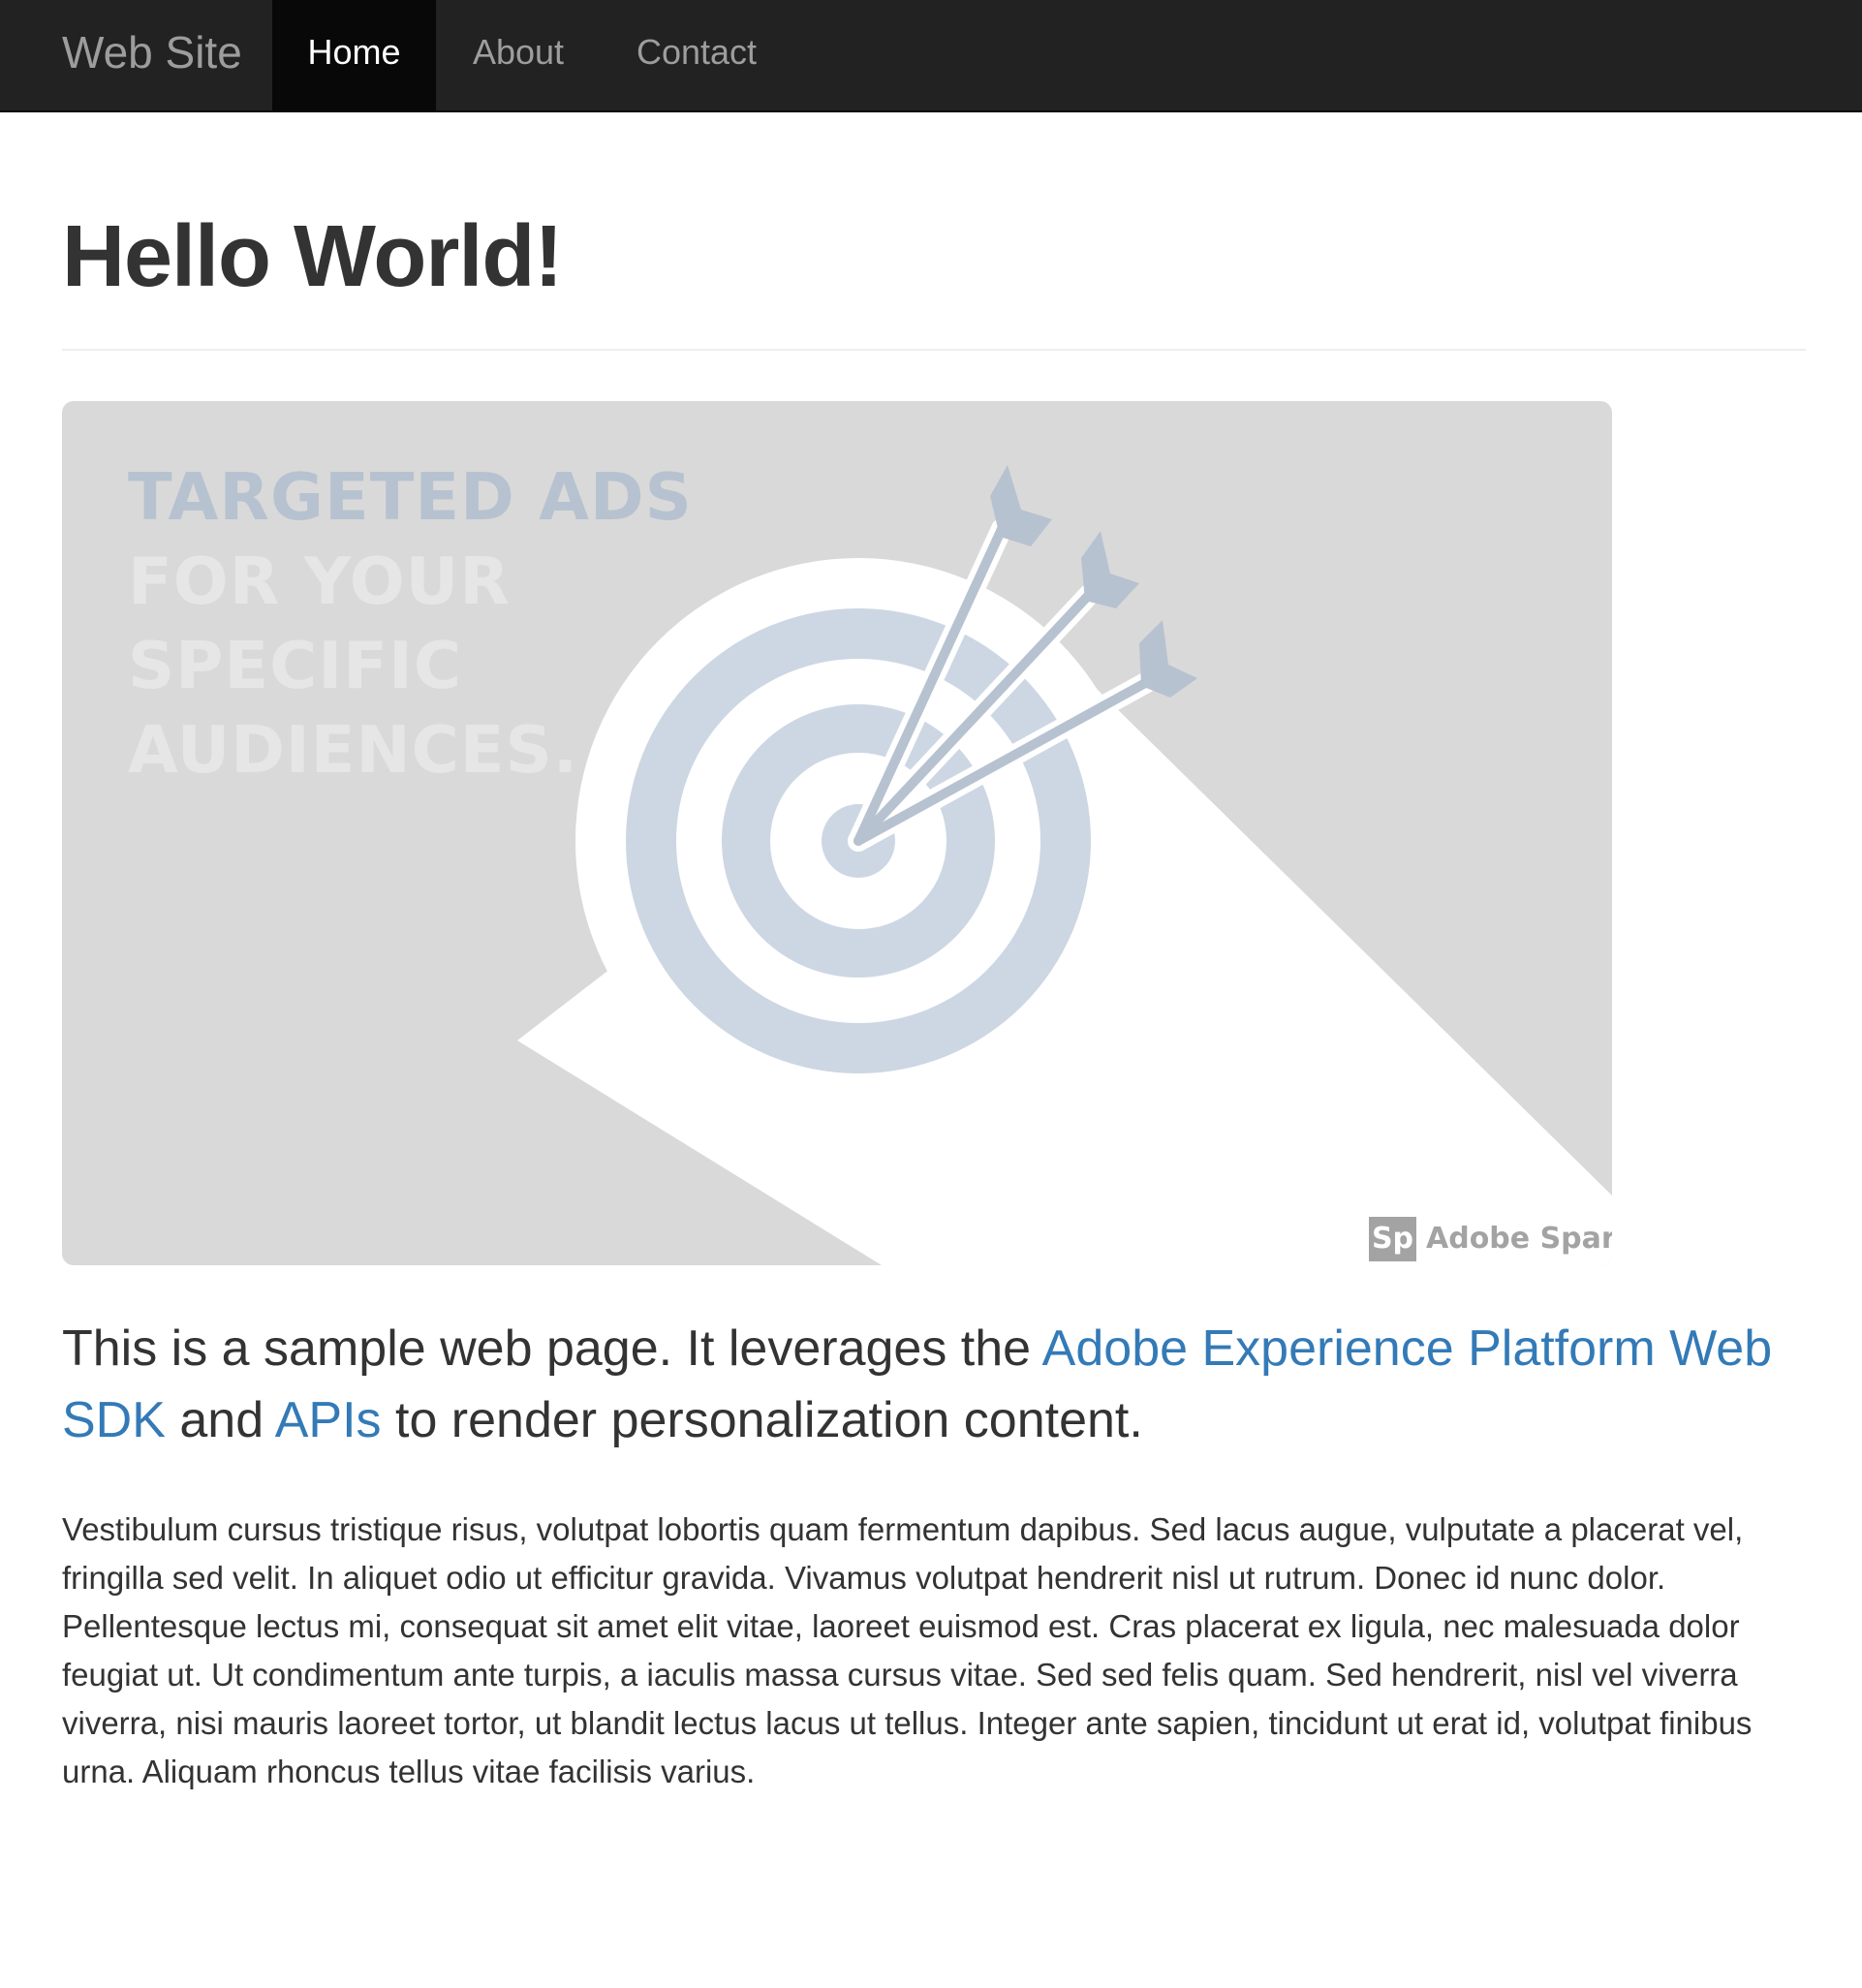 This screenshot has width=1862, height=1988. I want to click on hero-headline-line-4: AUDIENCES., so click(353, 750).